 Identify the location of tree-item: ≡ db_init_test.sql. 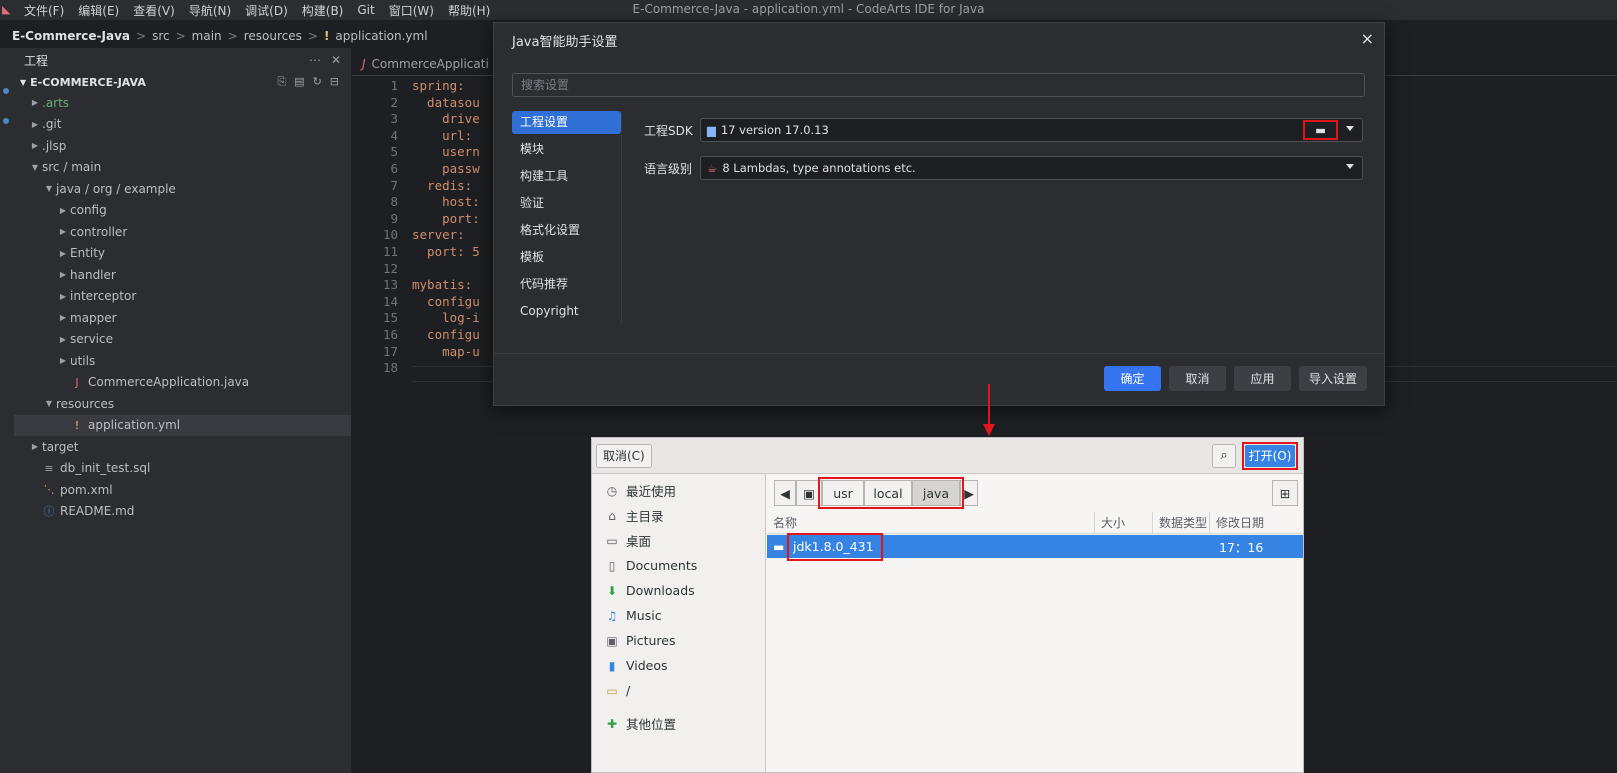
(182, 469).